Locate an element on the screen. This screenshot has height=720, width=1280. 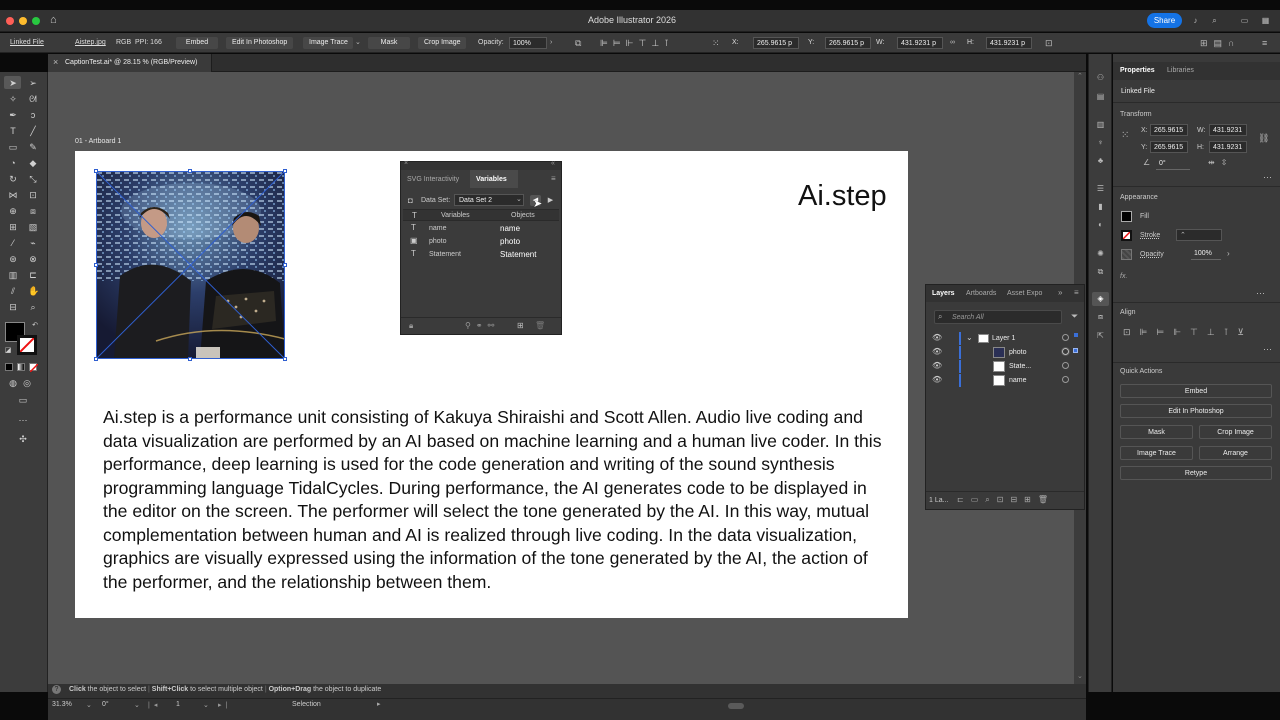
horizontal-scrollbar-thumb is located at coordinates (736, 706).